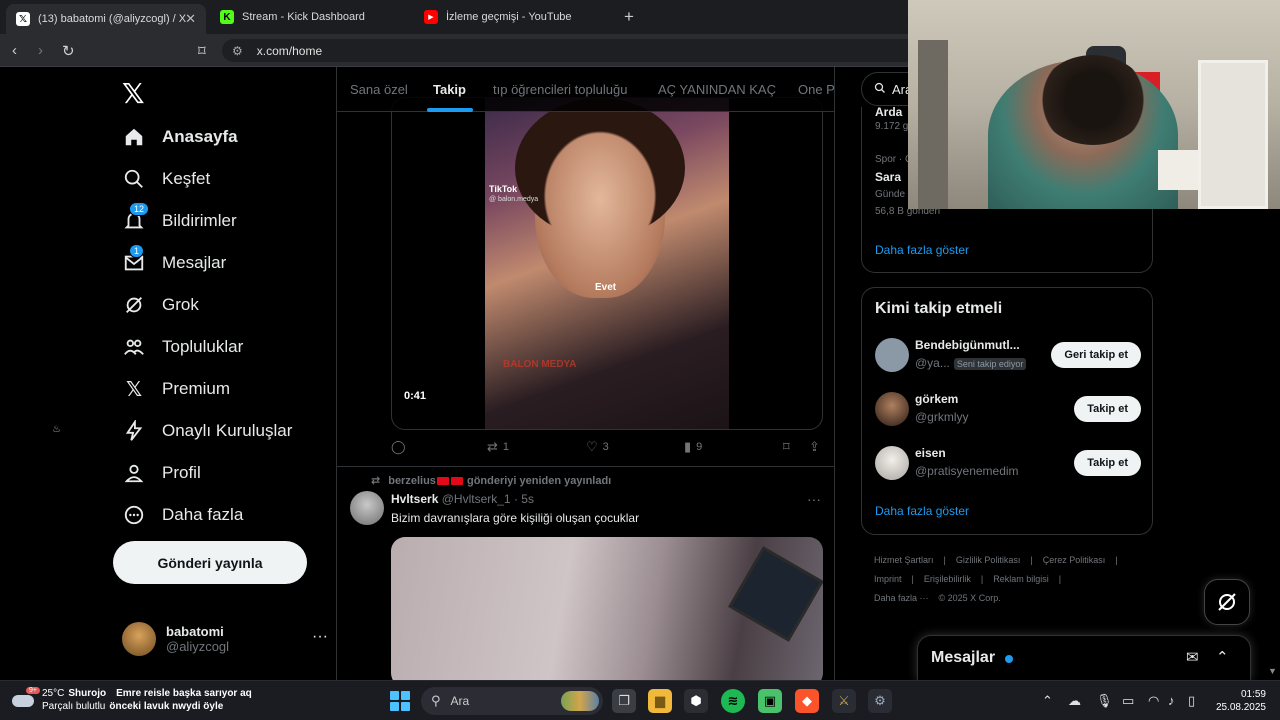 The width and height of the screenshot is (1280, 720). What do you see at coordinates (1021, 579) in the screenshot?
I see `footer-link: Reklam bilgisi` at bounding box center [1021, 579].